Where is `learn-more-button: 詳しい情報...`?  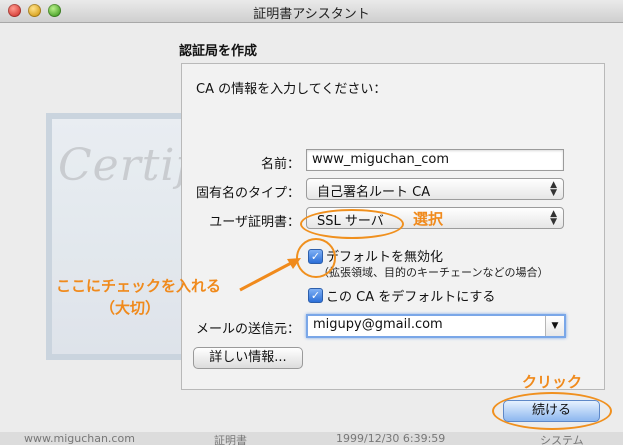 learn-more-button: 詳しい情報... is located at coordinates (248, 358).